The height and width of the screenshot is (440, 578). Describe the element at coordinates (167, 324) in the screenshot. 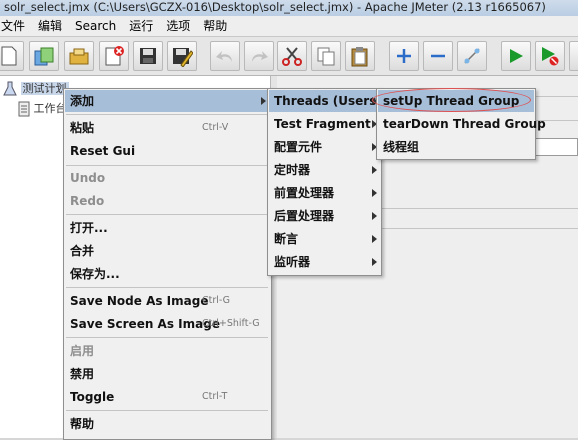

I see `menu-item-save-screen-as-image: Save Screen As Image Ctrl+Shift-G` at that location.